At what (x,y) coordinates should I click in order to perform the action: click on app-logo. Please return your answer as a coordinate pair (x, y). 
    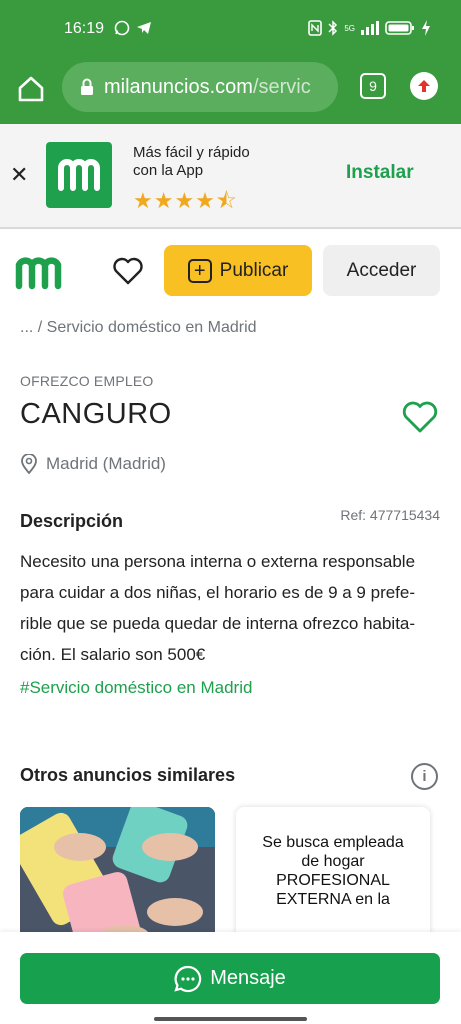
    Looking at the image, I should click on (79, 175).